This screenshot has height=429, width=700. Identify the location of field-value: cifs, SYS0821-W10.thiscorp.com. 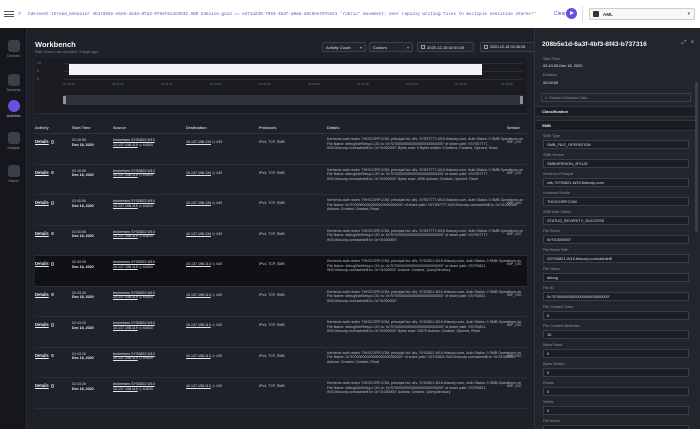
(616, 182).